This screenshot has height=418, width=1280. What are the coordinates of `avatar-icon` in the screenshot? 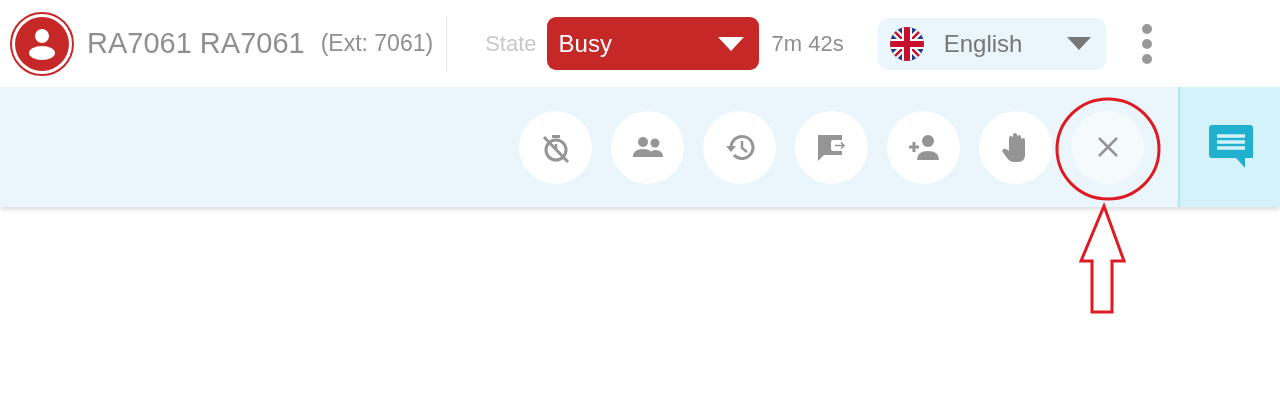 It's located at (42, 43).